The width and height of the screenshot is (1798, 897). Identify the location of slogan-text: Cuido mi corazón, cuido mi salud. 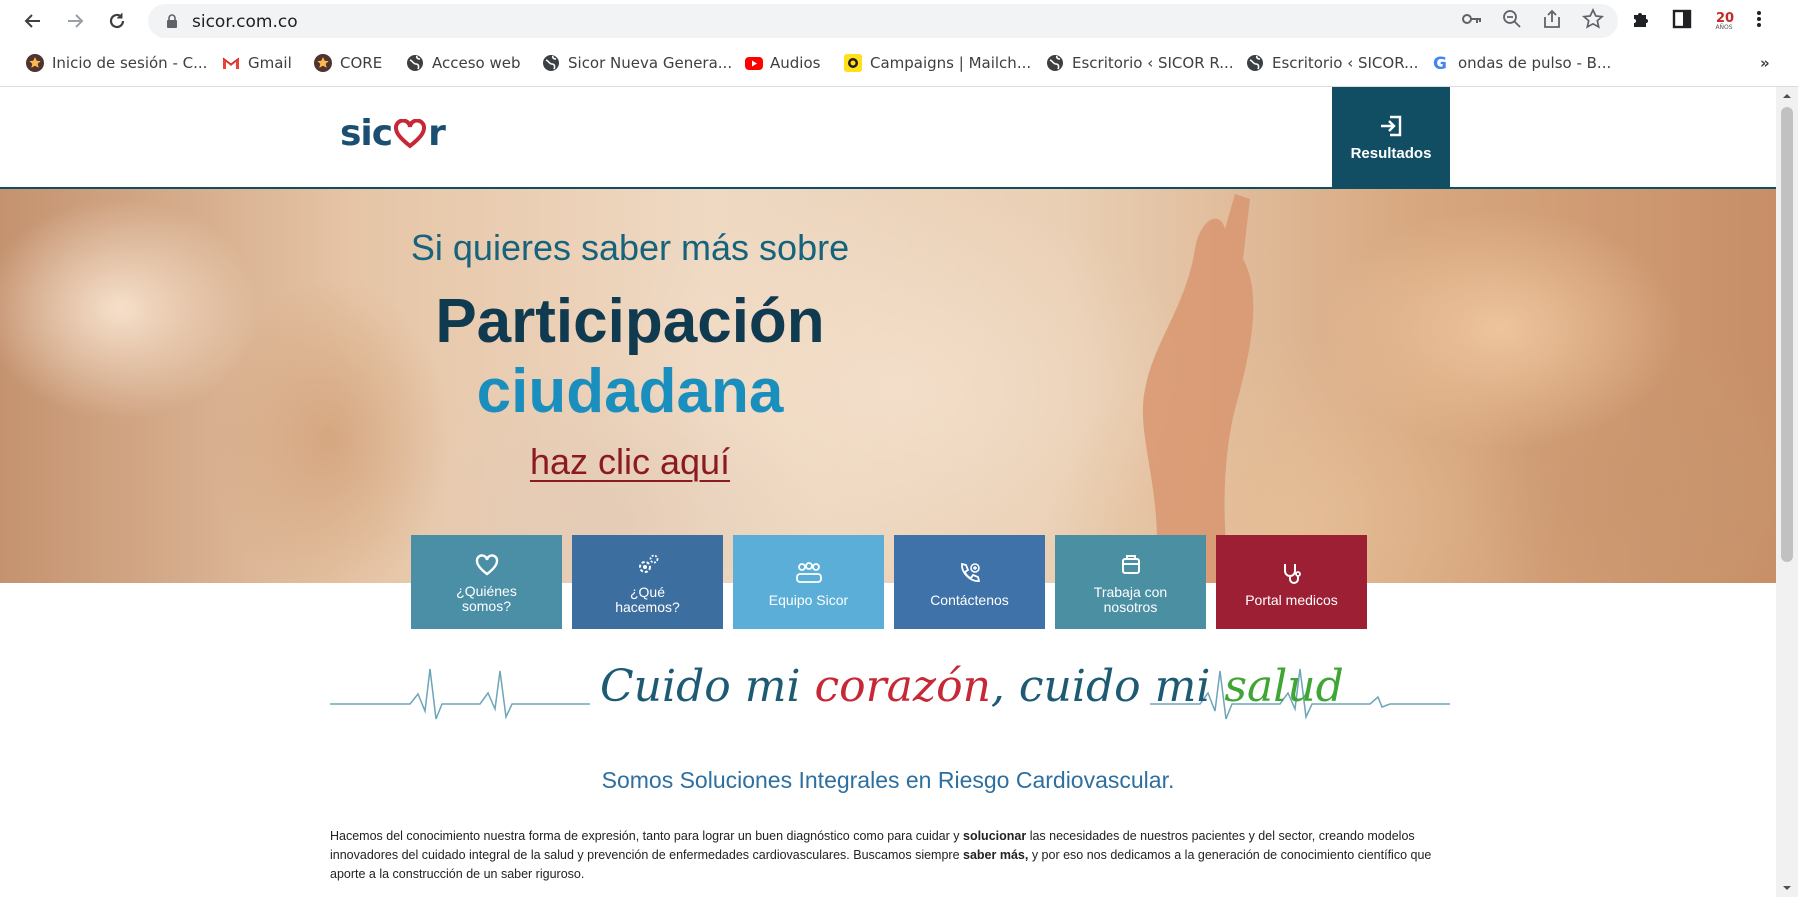
(972, 686).